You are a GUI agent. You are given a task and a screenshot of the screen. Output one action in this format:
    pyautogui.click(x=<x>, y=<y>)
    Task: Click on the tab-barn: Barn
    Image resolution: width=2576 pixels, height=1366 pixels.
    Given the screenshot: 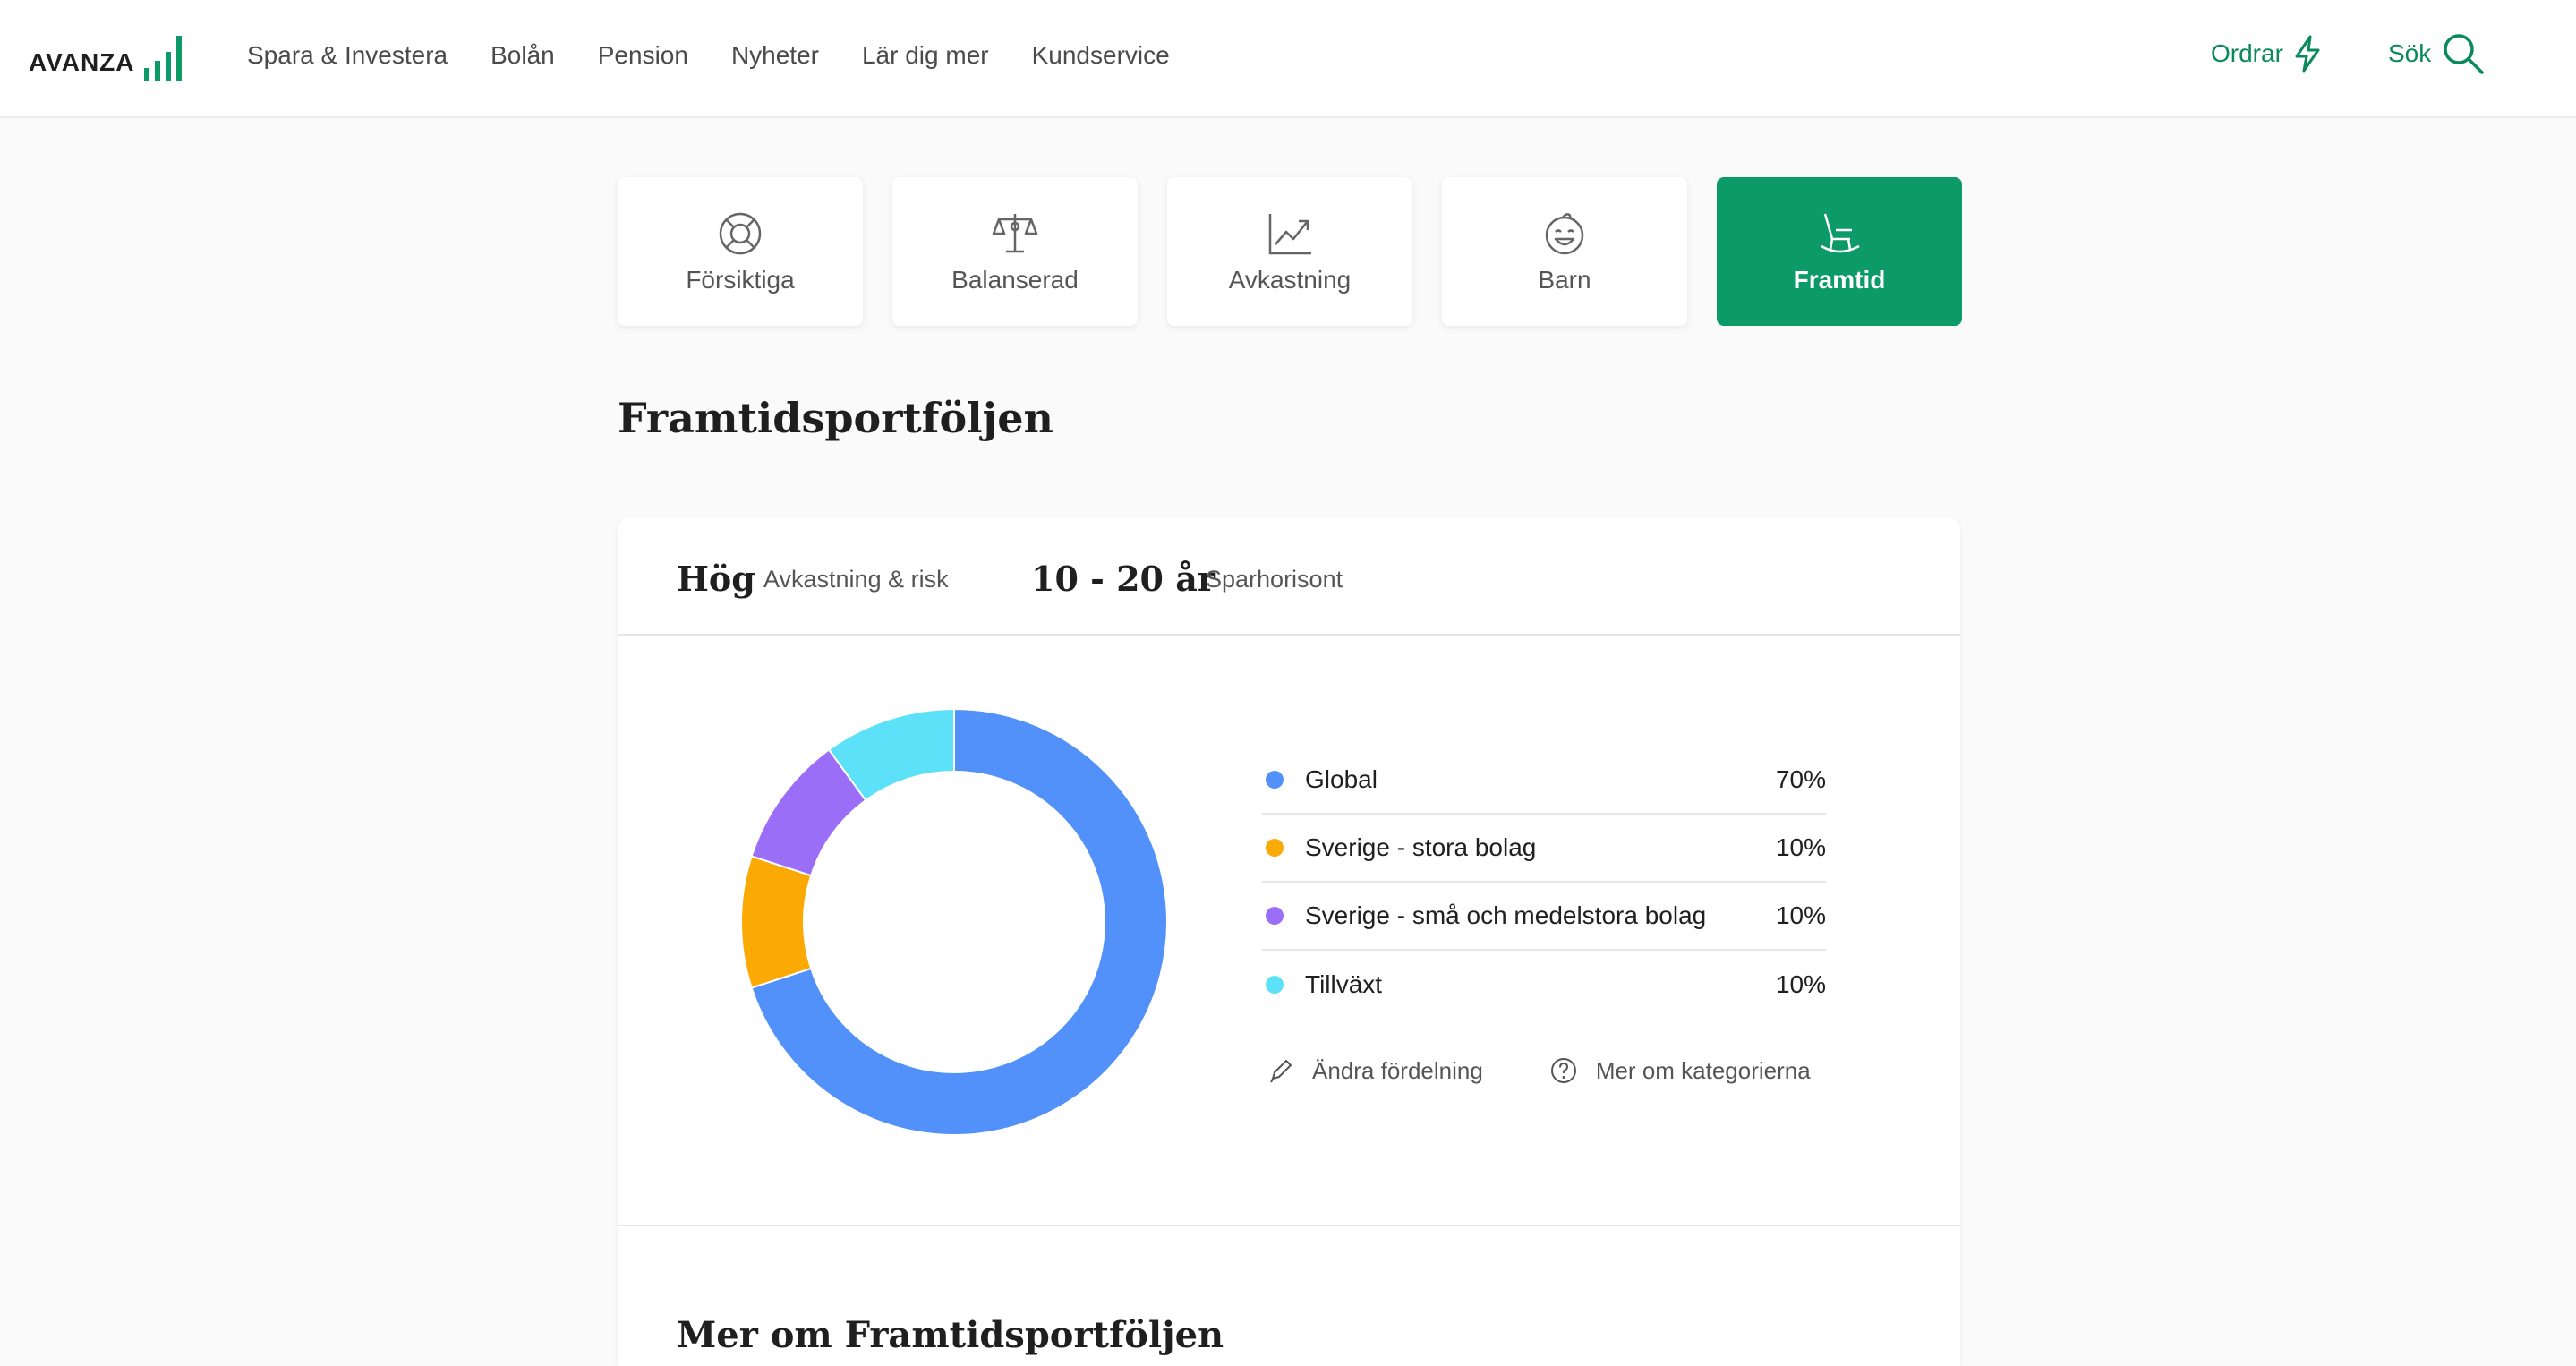 What is the action you would take?
    pyautogui.click(x=1564, y=251)
    